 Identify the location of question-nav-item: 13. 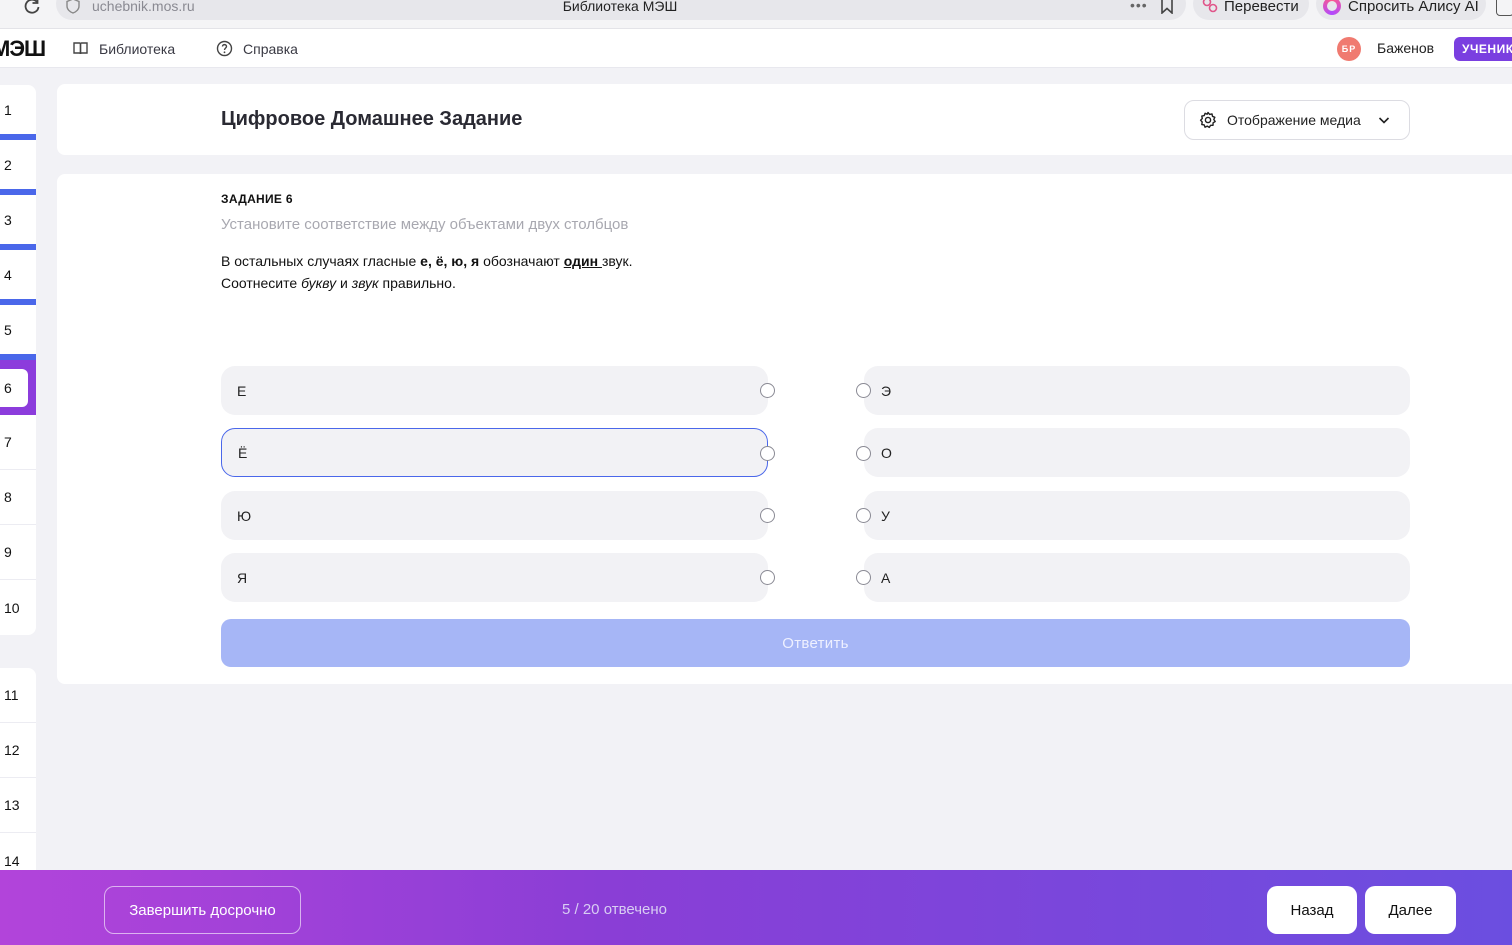
(18, 805).